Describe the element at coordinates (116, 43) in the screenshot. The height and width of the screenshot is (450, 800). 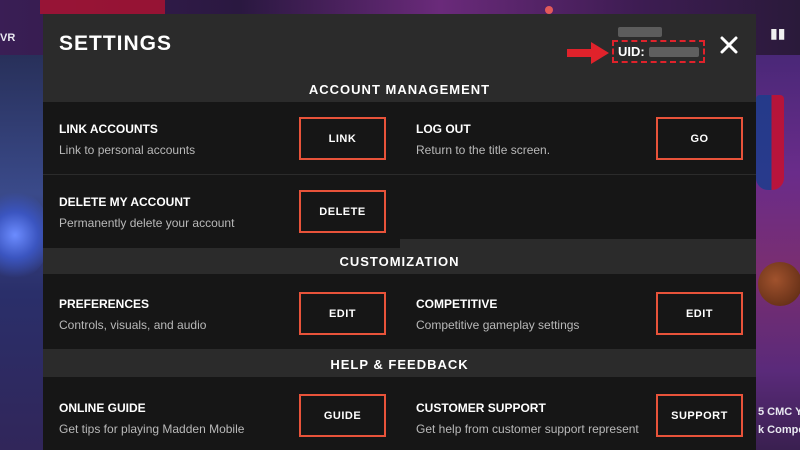
I see `modal-title: SETTINGS` at that location.